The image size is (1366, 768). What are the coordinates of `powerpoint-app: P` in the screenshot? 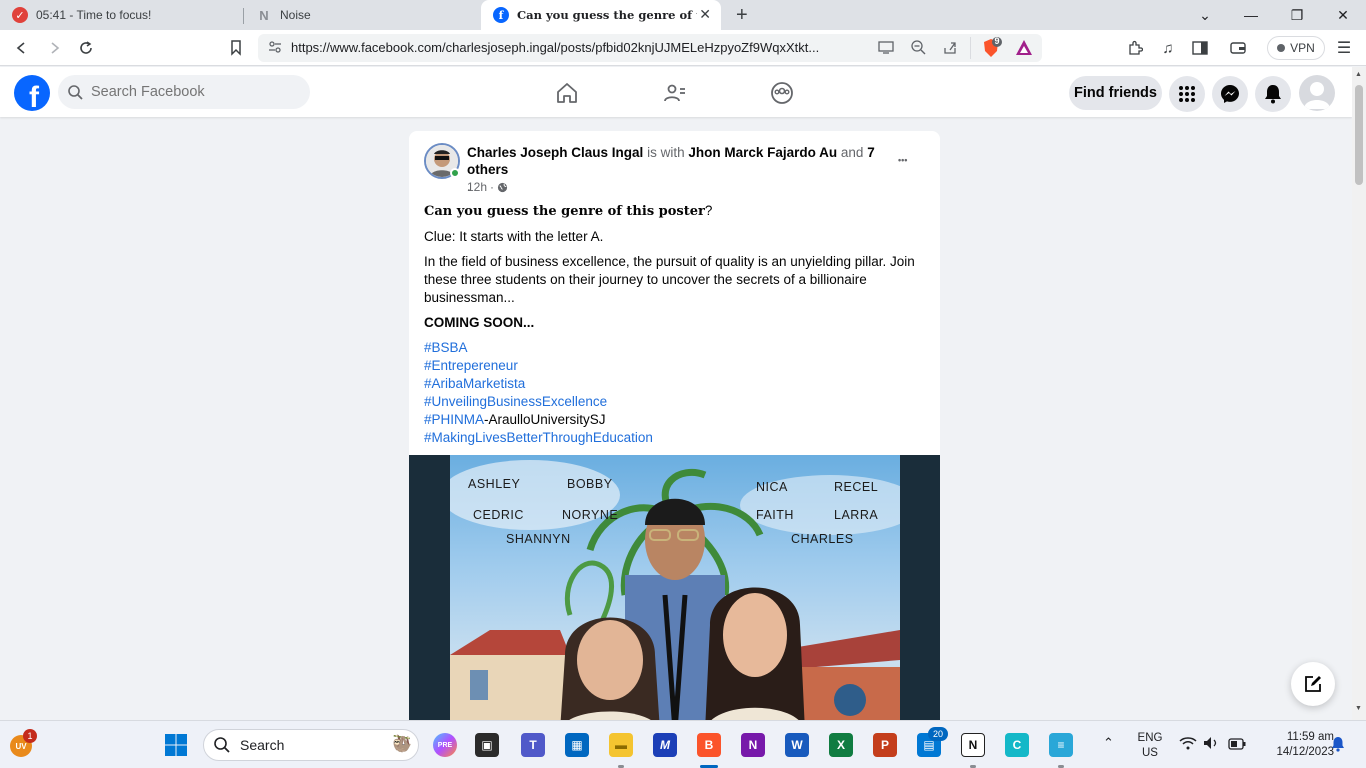 It's located at (885, 745).